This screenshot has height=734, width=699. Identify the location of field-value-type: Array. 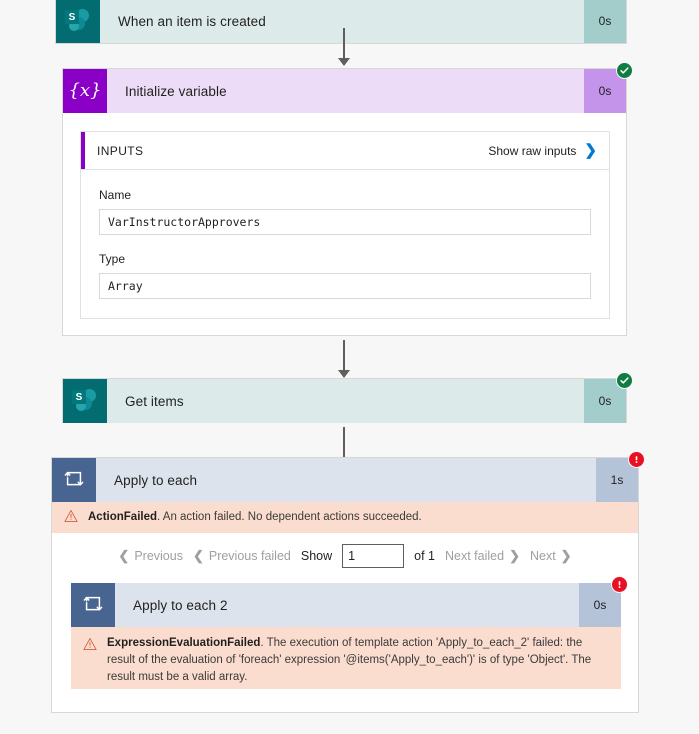
(345, 286).